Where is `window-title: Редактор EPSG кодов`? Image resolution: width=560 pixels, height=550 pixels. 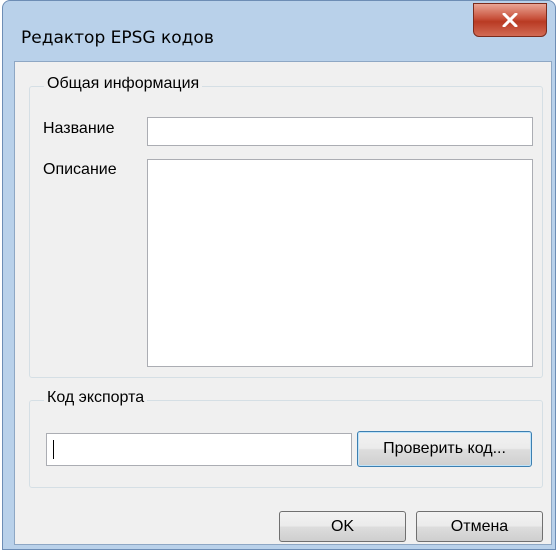
window-title: Редактор EPSG кодов is located at coordinates (117, 38).